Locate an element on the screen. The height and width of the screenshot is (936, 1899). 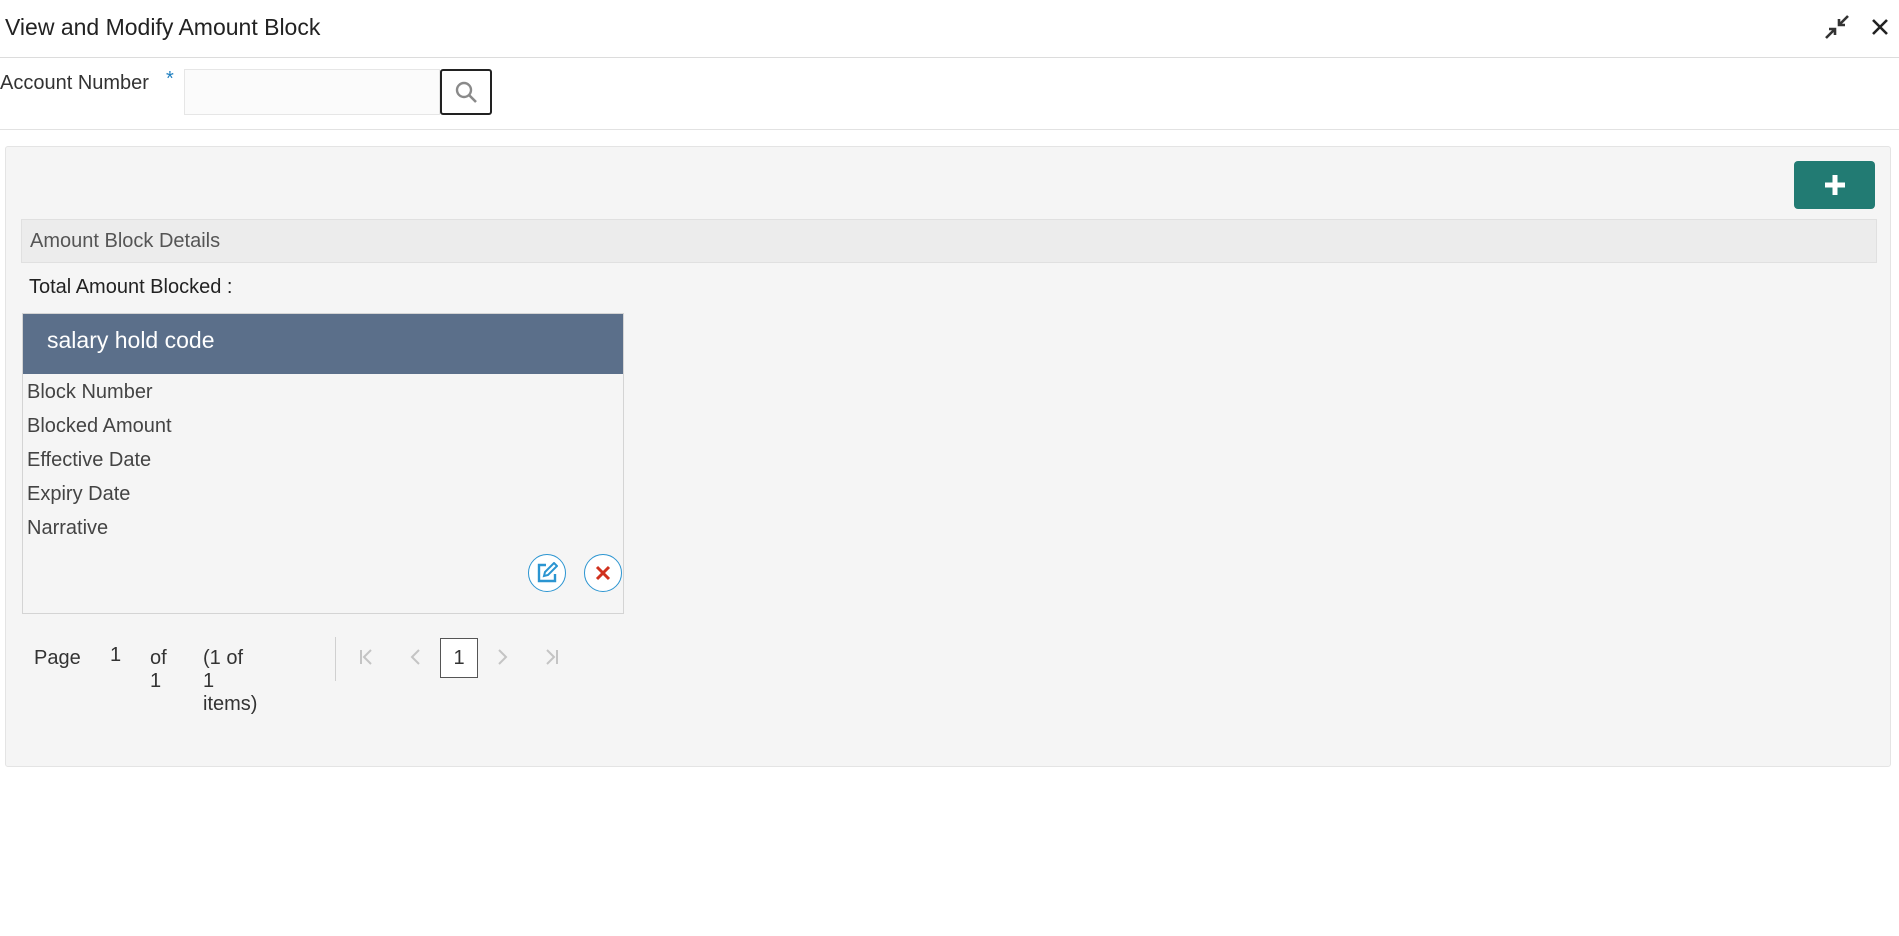
plus-icon is located at coordinates (1834, 185).